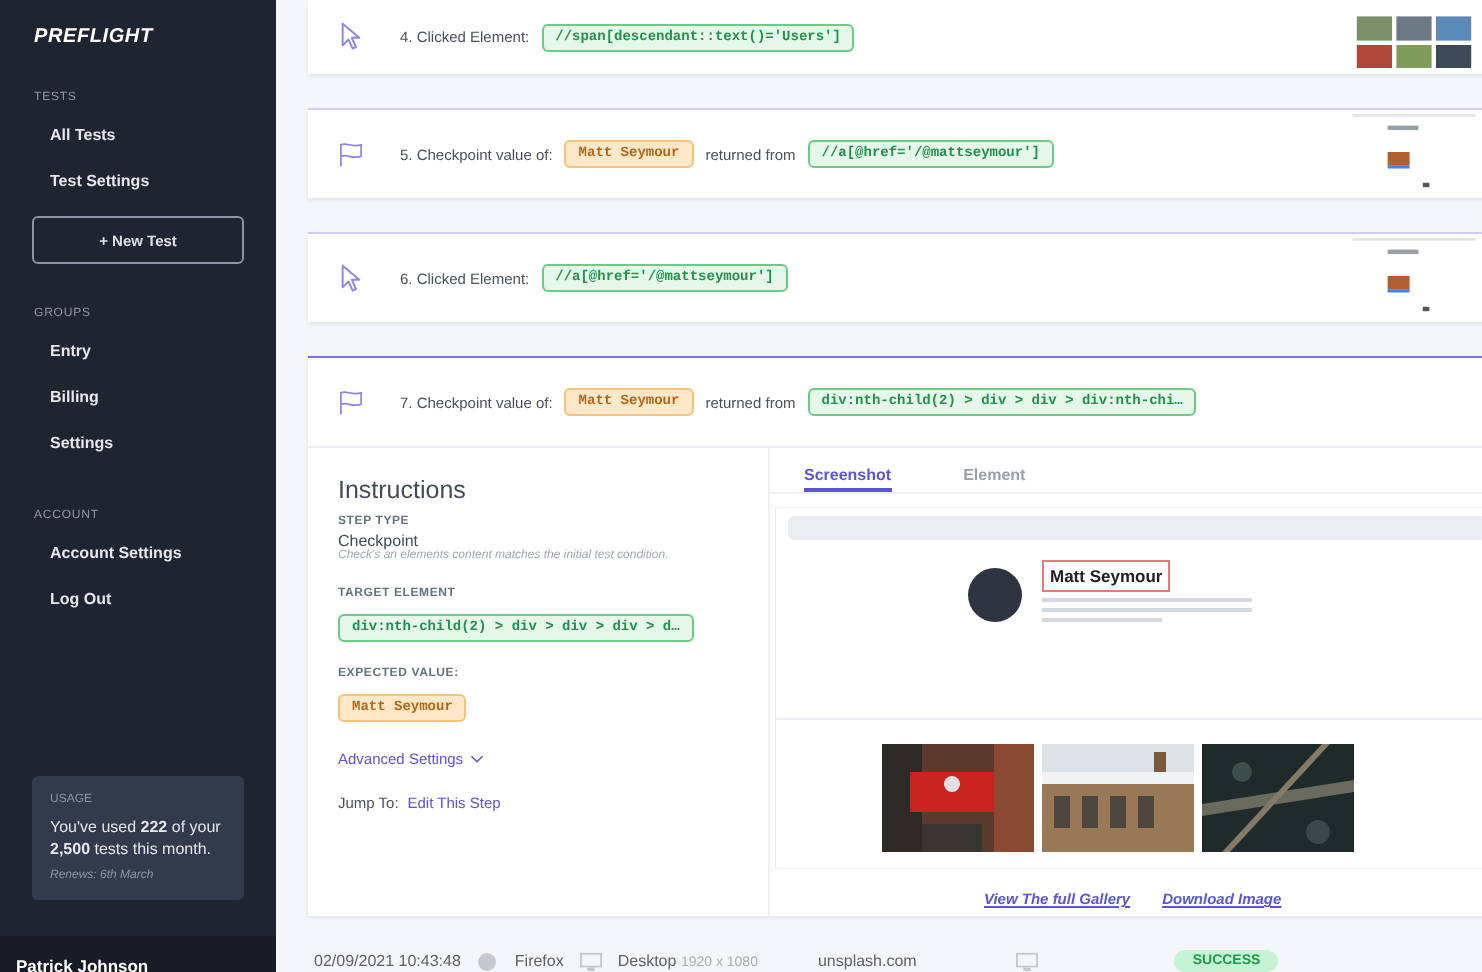 Image resolution: width=1482 pixels, height=972 pixels. Describe the element at coordinates (387, 961) in the screenshot. I see `run-timestamp: 02/09/2021 10:43:48` at that location.